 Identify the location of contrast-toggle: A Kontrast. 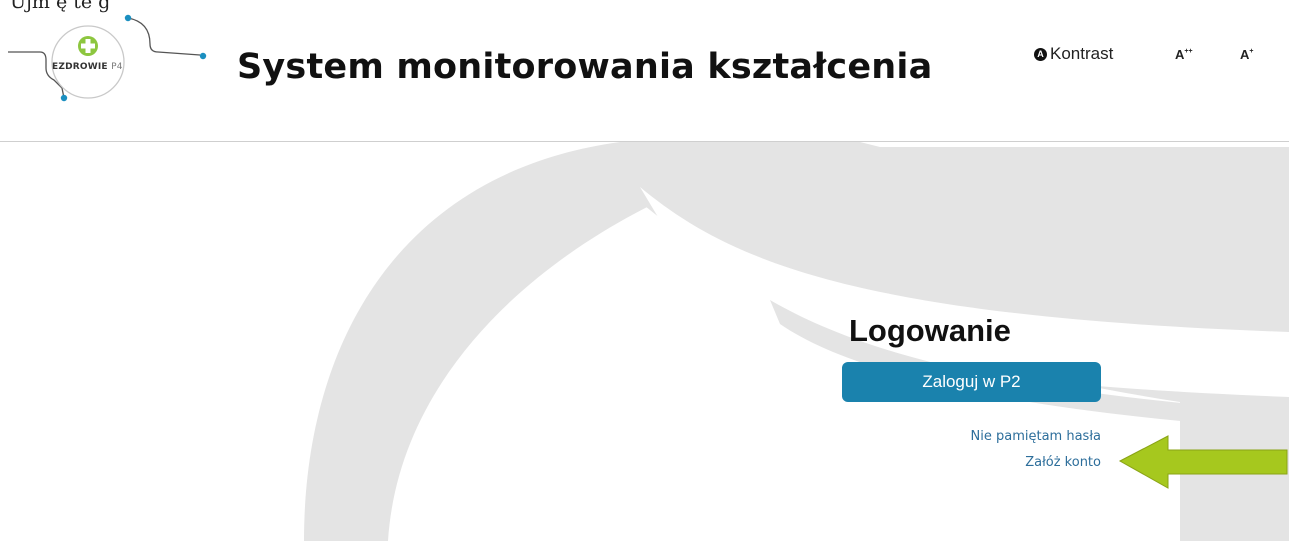
(1073, 54).